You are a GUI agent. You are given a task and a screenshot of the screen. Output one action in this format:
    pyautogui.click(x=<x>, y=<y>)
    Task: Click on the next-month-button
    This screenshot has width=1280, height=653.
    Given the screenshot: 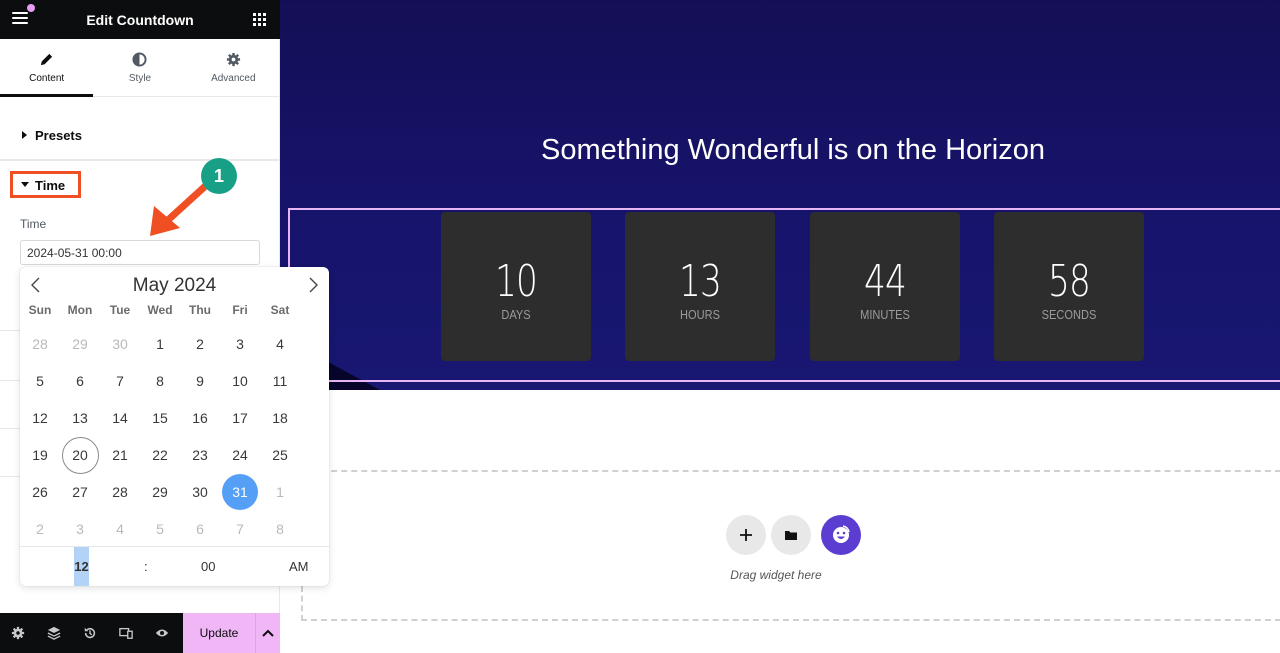 What is the action you would take?
    pyautogui.click(x=313, y=285)
    